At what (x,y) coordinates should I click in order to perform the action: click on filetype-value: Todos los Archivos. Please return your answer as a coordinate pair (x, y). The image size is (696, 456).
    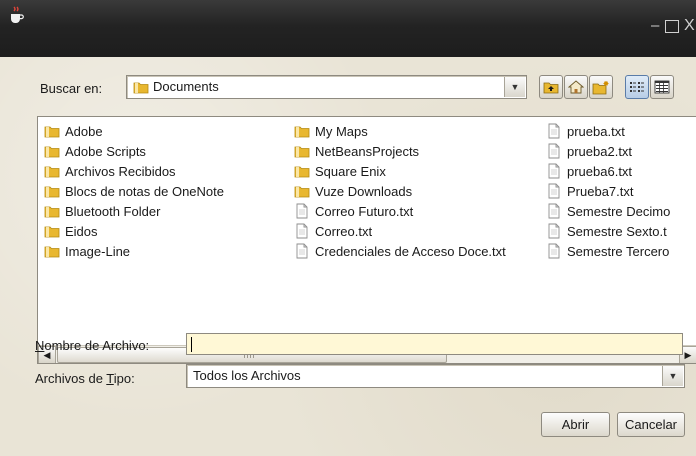
    Looking at the image, I should click on (247, 375).